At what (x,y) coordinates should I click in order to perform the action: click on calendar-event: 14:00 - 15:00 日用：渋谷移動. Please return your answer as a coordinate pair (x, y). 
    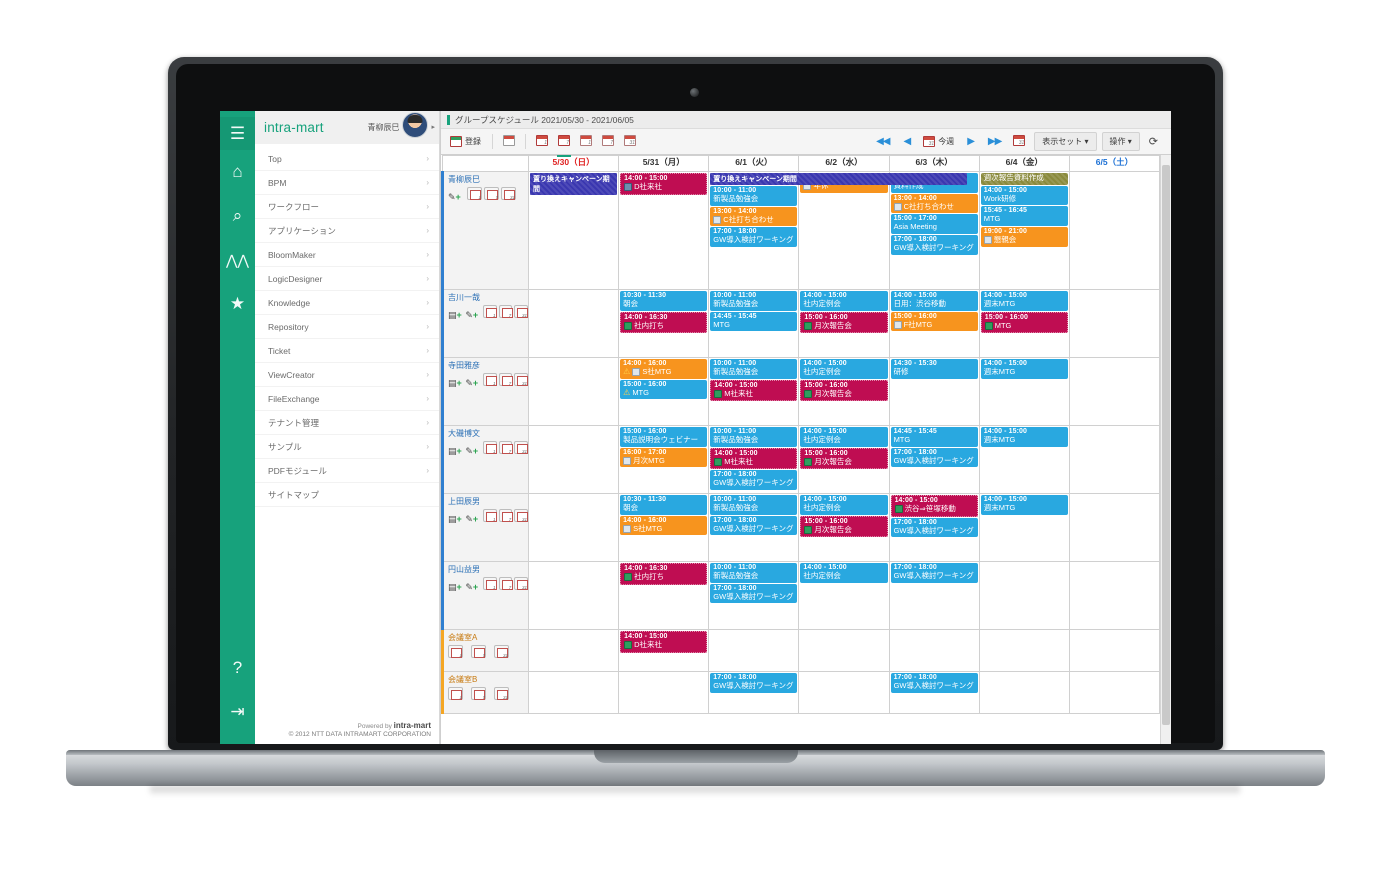
    Looking at the image, I should click on (934, 301).